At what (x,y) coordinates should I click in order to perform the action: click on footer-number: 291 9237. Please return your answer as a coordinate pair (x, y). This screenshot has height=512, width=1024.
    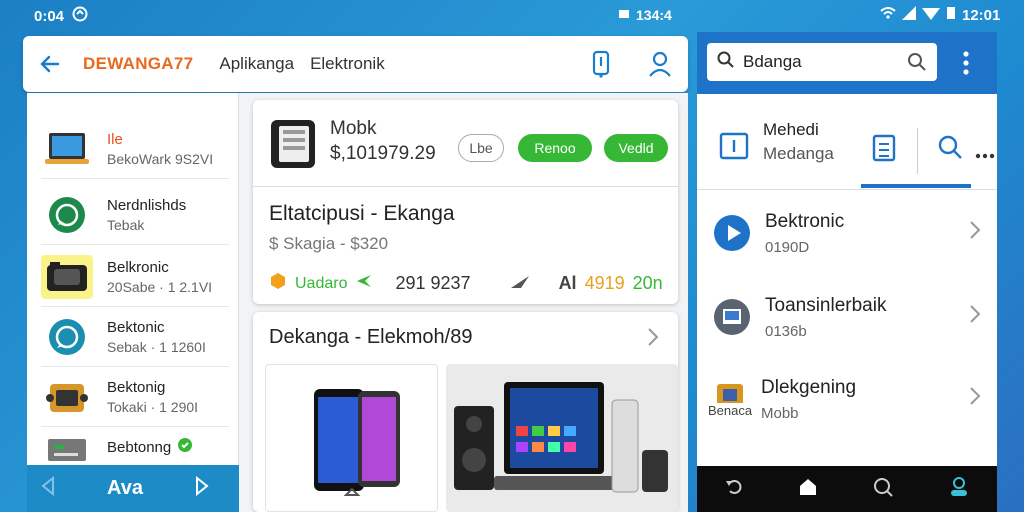
    Looking at the image, I should click on (433, 283).